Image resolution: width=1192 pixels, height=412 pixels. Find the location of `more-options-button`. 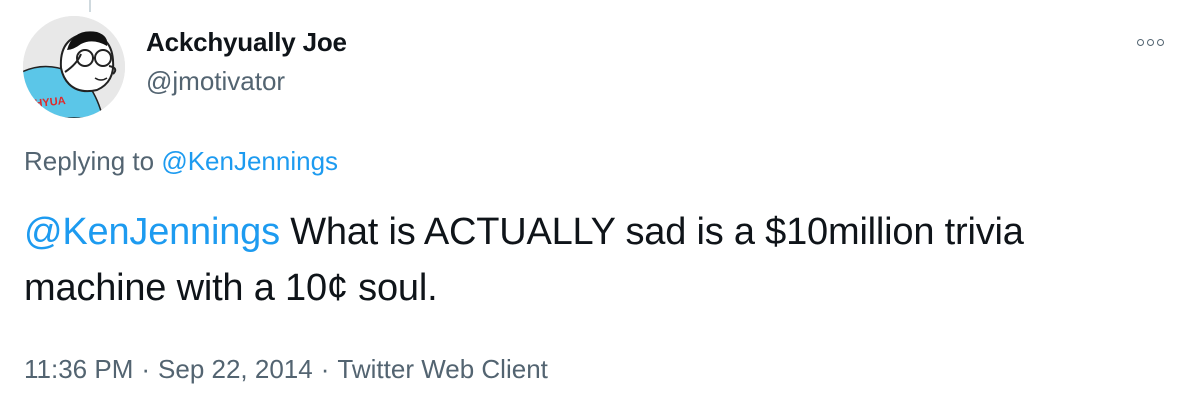

more-options-button is located at coordinates (1150, 42).